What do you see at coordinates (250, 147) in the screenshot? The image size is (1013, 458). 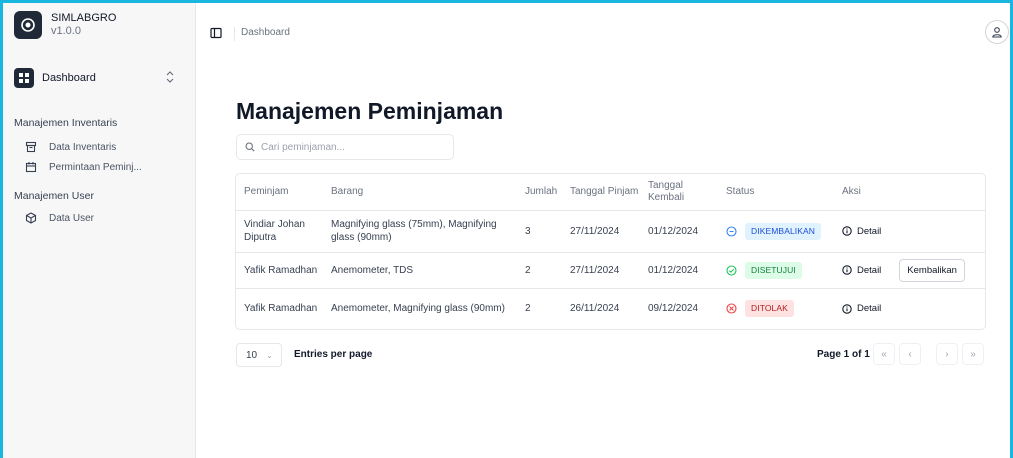 I see `search-icon` at bounding box center [250, 147].